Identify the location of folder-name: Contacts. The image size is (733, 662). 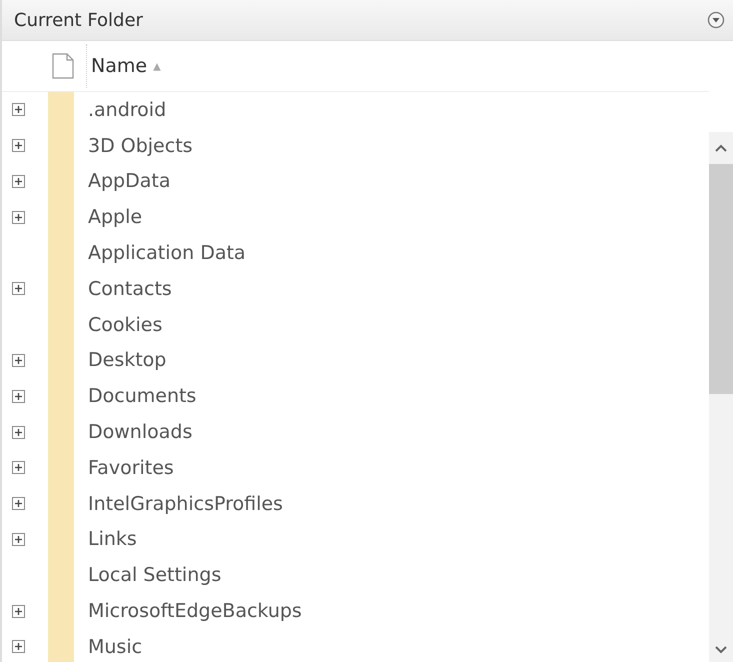
(130, 289).